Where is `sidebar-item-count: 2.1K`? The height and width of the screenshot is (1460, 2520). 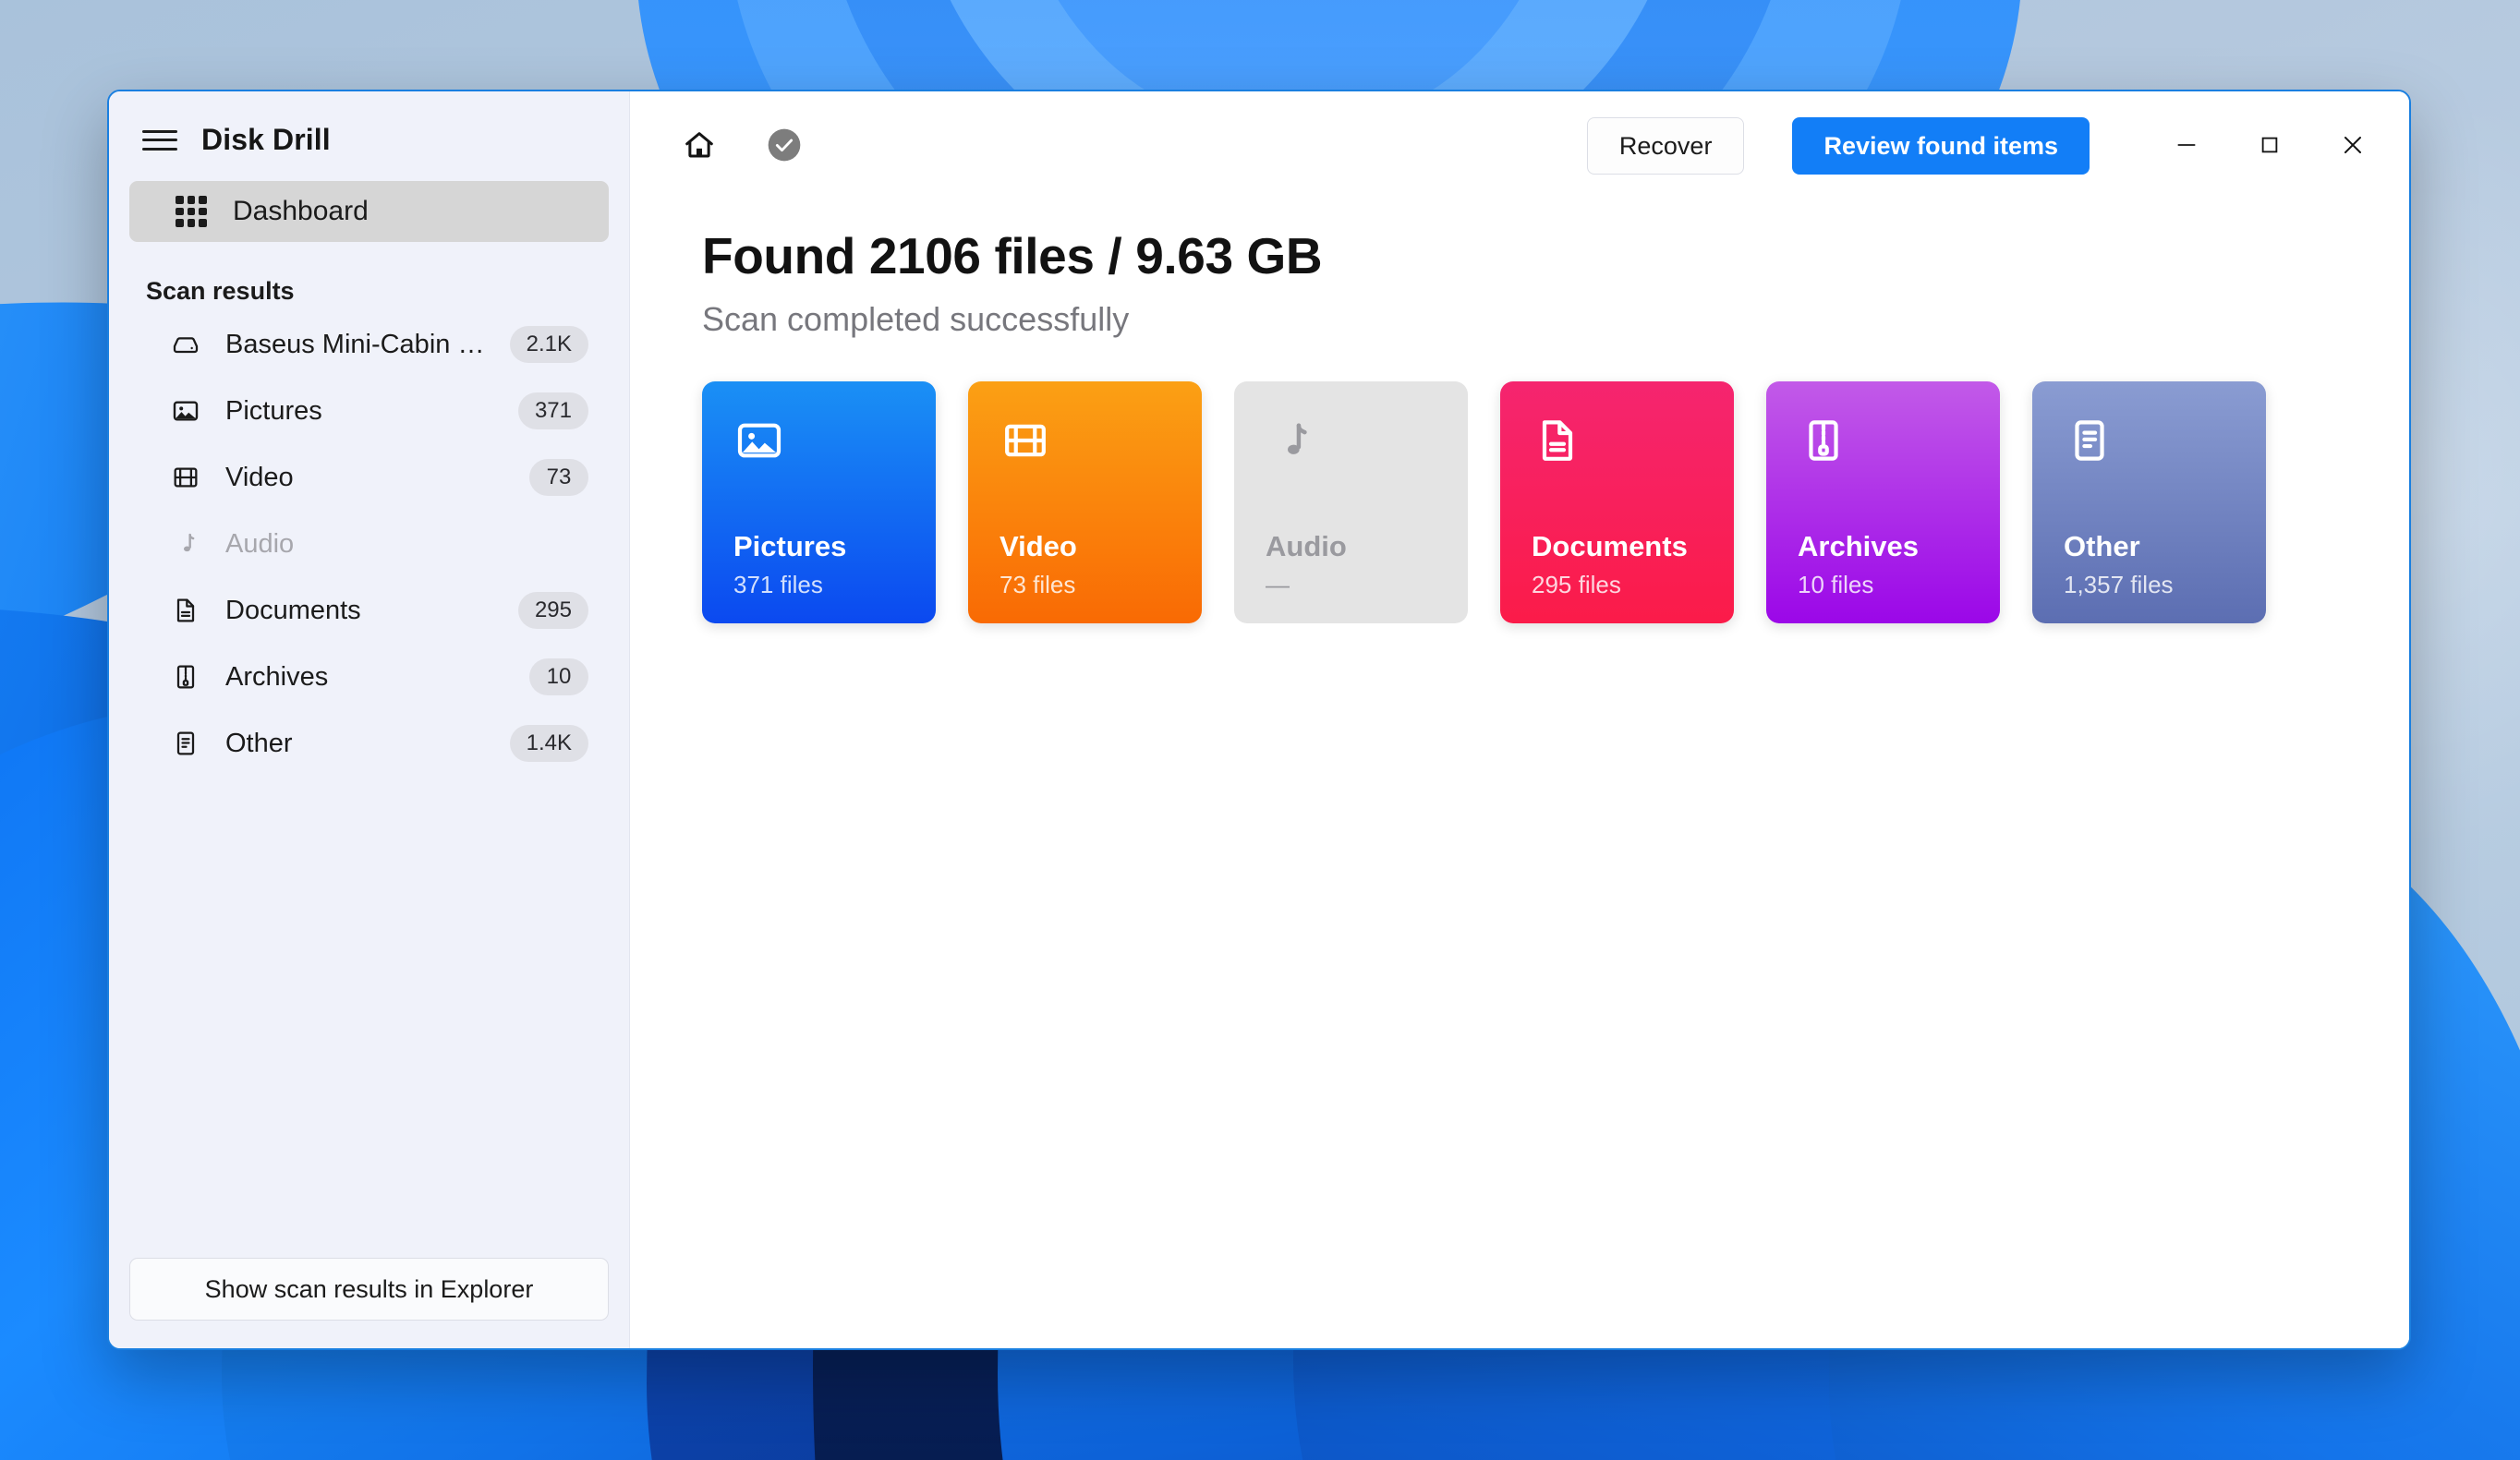
sidebar-item-count: 2.1K is located at coordinates (548, 344).